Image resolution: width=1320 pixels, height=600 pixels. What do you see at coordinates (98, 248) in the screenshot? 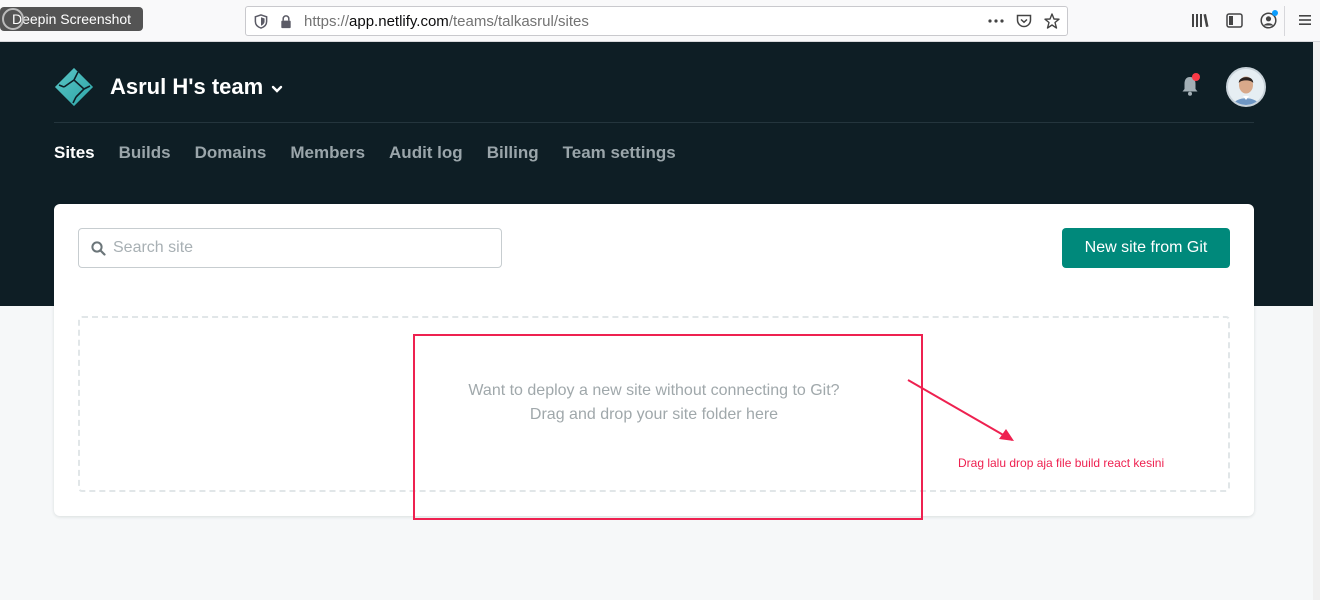
I see `search-icon` at bounding box center [98, 248].